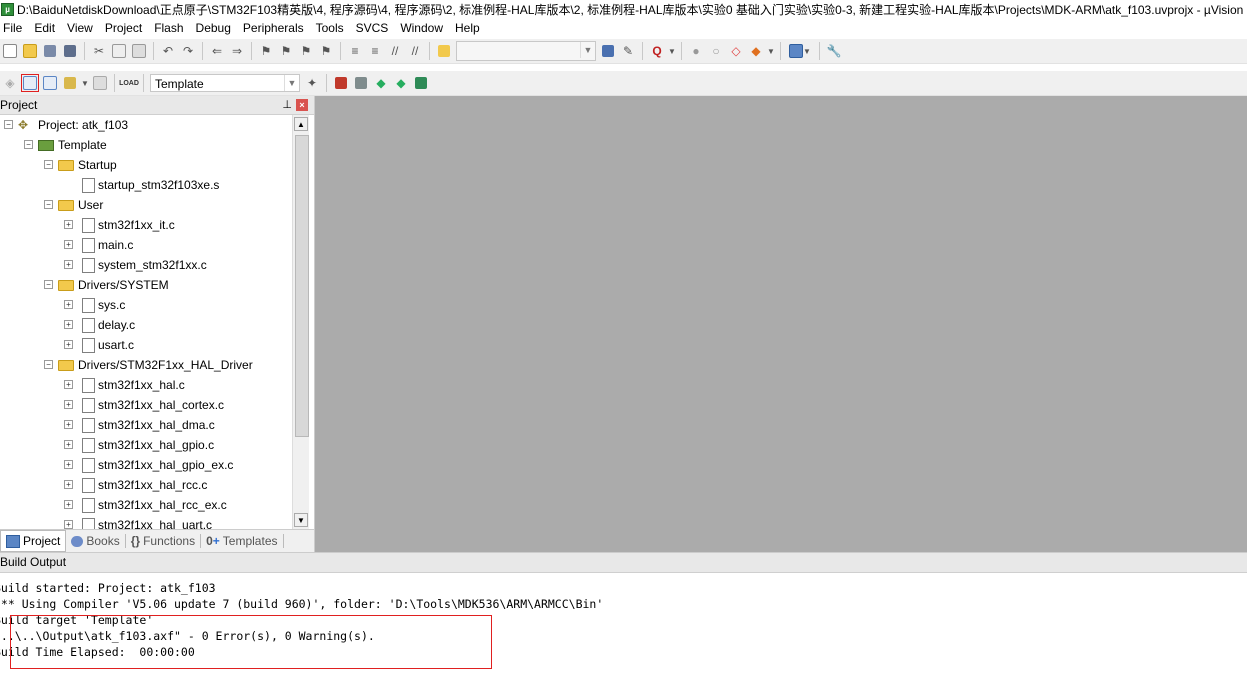  Describe the element at coordinates (375, 51) in the screenshot. I see `unindent-icon: ≡` at that location.